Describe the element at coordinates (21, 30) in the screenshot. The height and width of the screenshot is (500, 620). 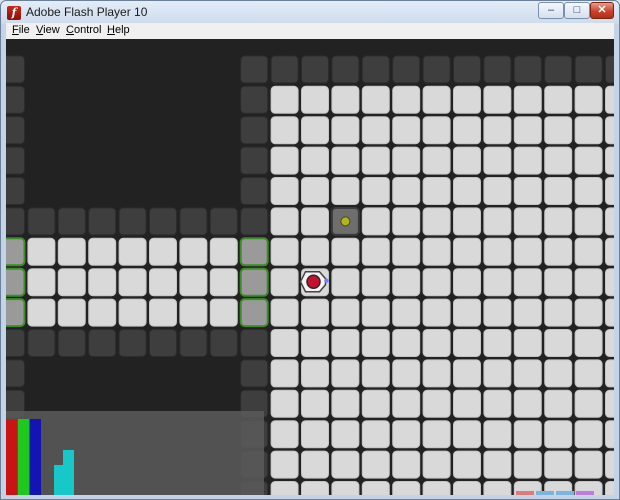
I see `menu-file: File` at that location.